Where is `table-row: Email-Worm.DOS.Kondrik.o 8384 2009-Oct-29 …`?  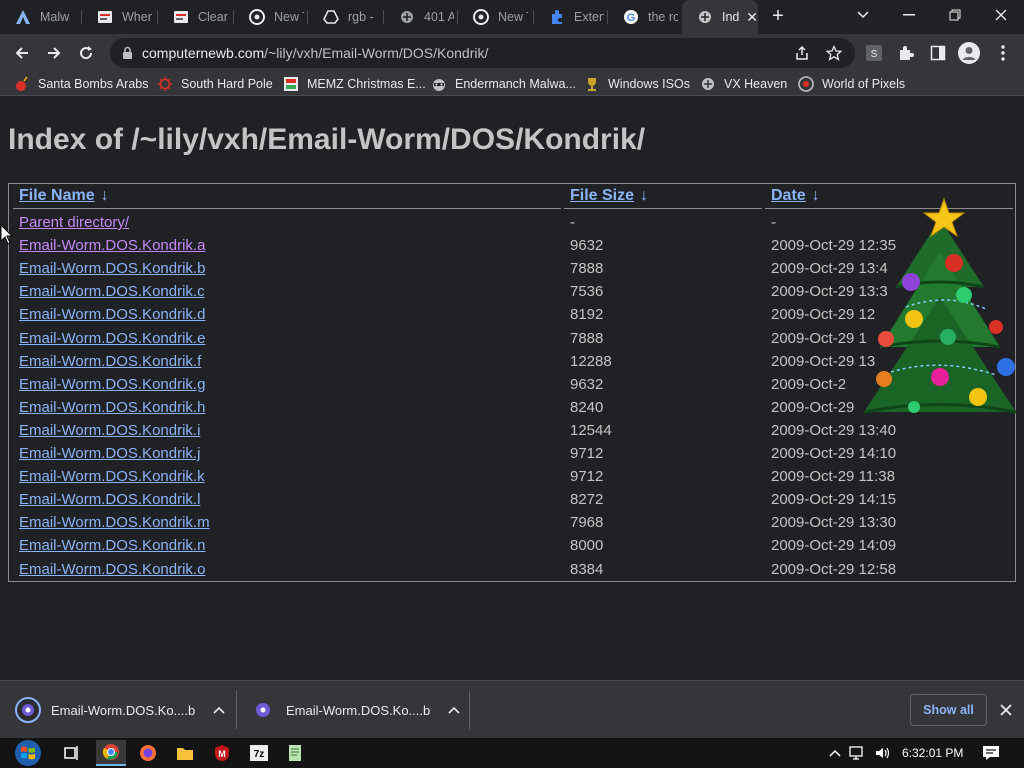 table-row: Email-Worm.DOS.Kondrik.o 8384 2009-Oct-29 … is located at coordinates (512, 569).